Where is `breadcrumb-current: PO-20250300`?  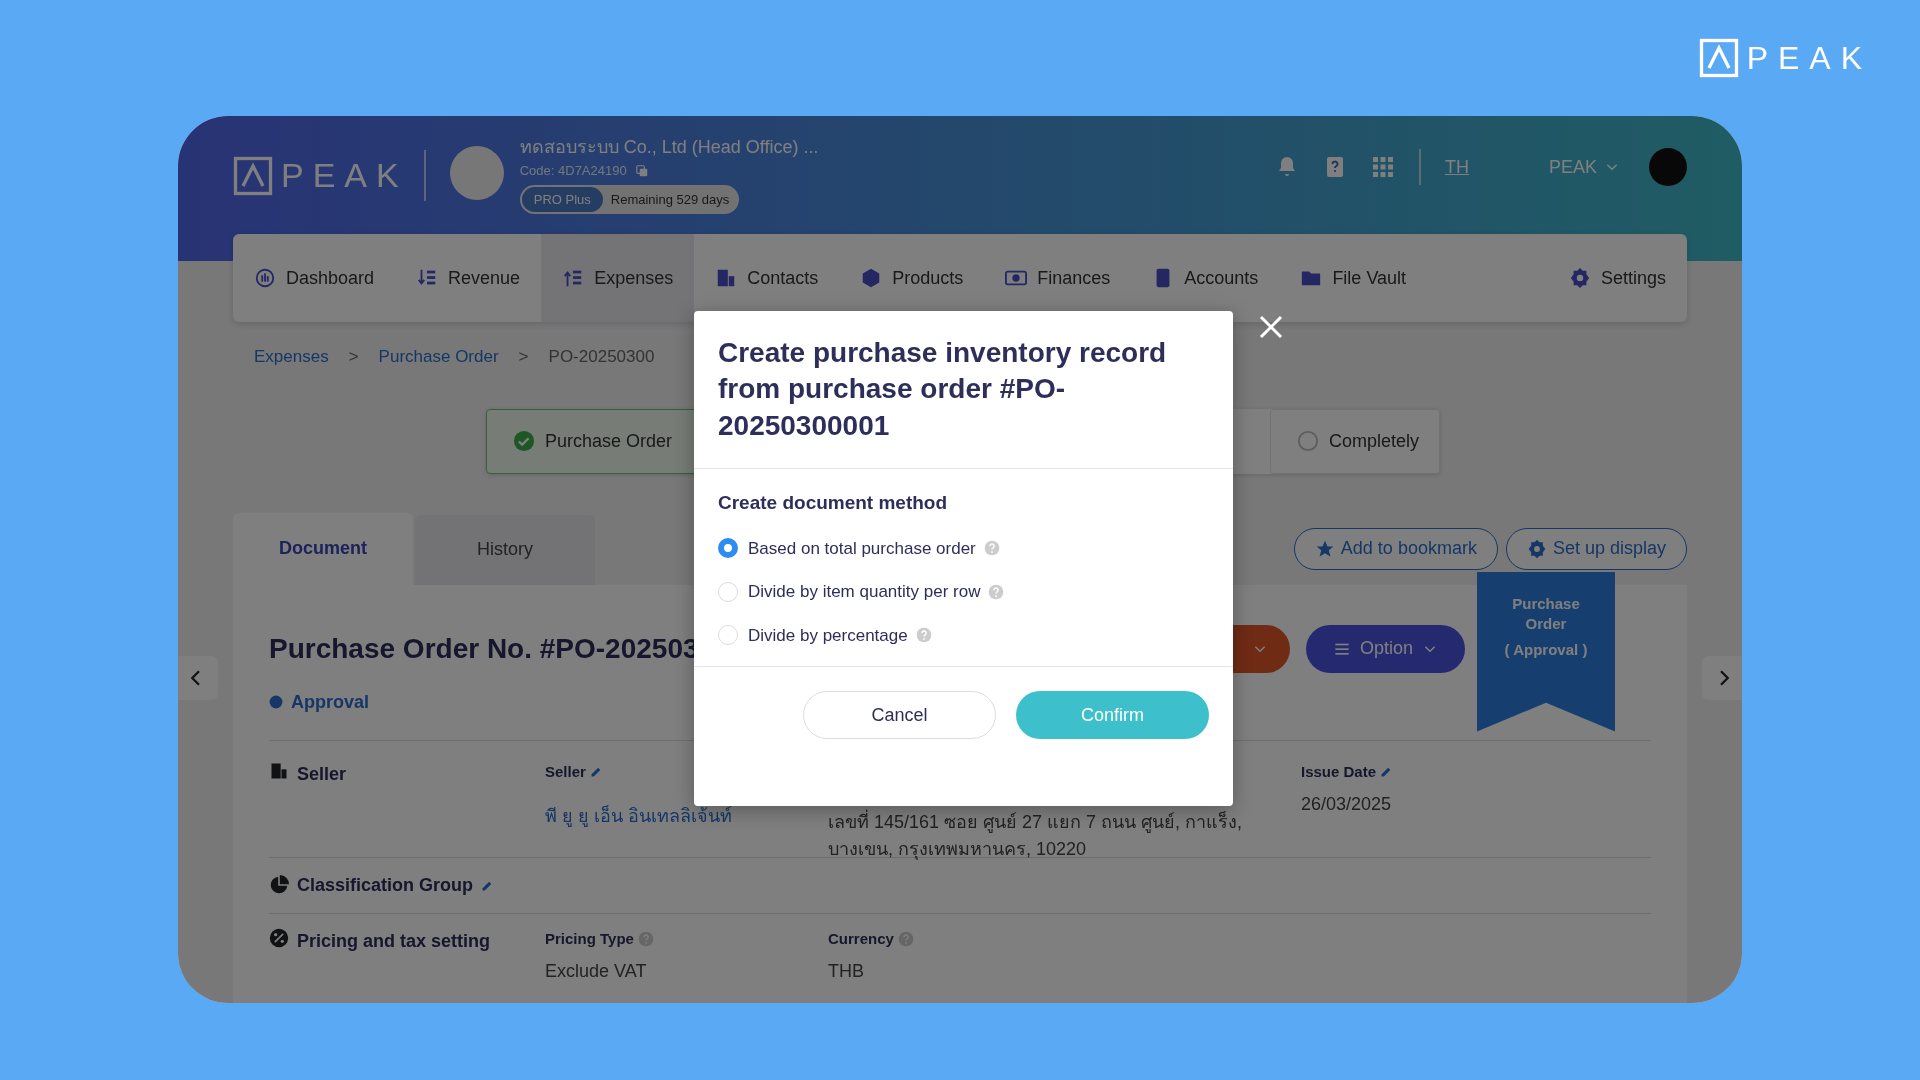
breadcrumb-current: PO-20250300 is located at coordinates (601, 357).